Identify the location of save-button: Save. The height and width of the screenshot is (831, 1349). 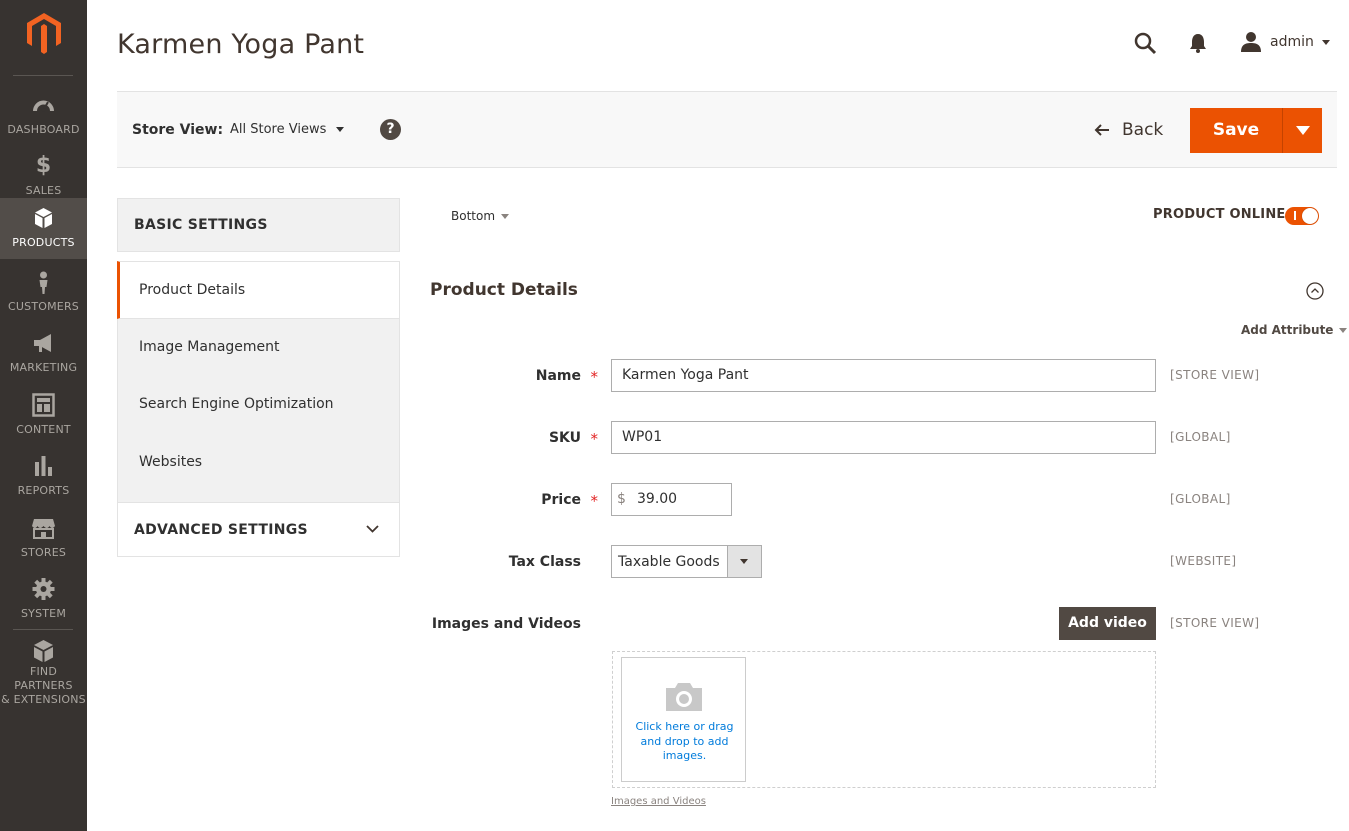
(1236, 130).